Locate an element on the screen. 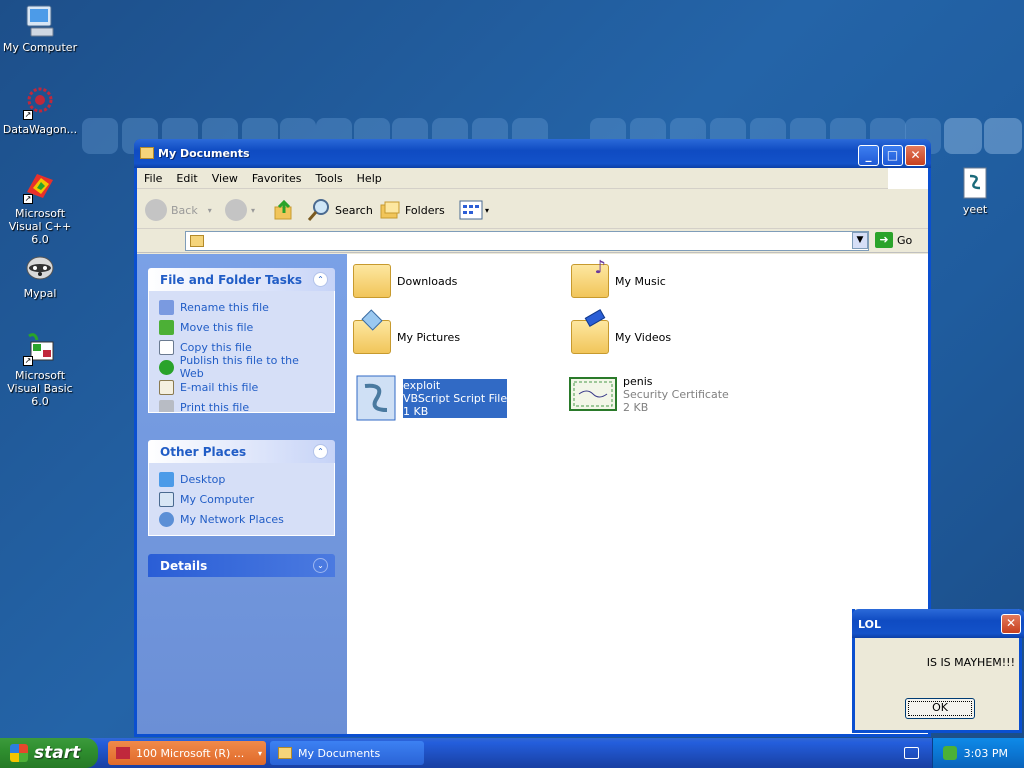 This screenshot has width=1024, height=768. pictures-folder-icon is located at coordinates (372, 331).